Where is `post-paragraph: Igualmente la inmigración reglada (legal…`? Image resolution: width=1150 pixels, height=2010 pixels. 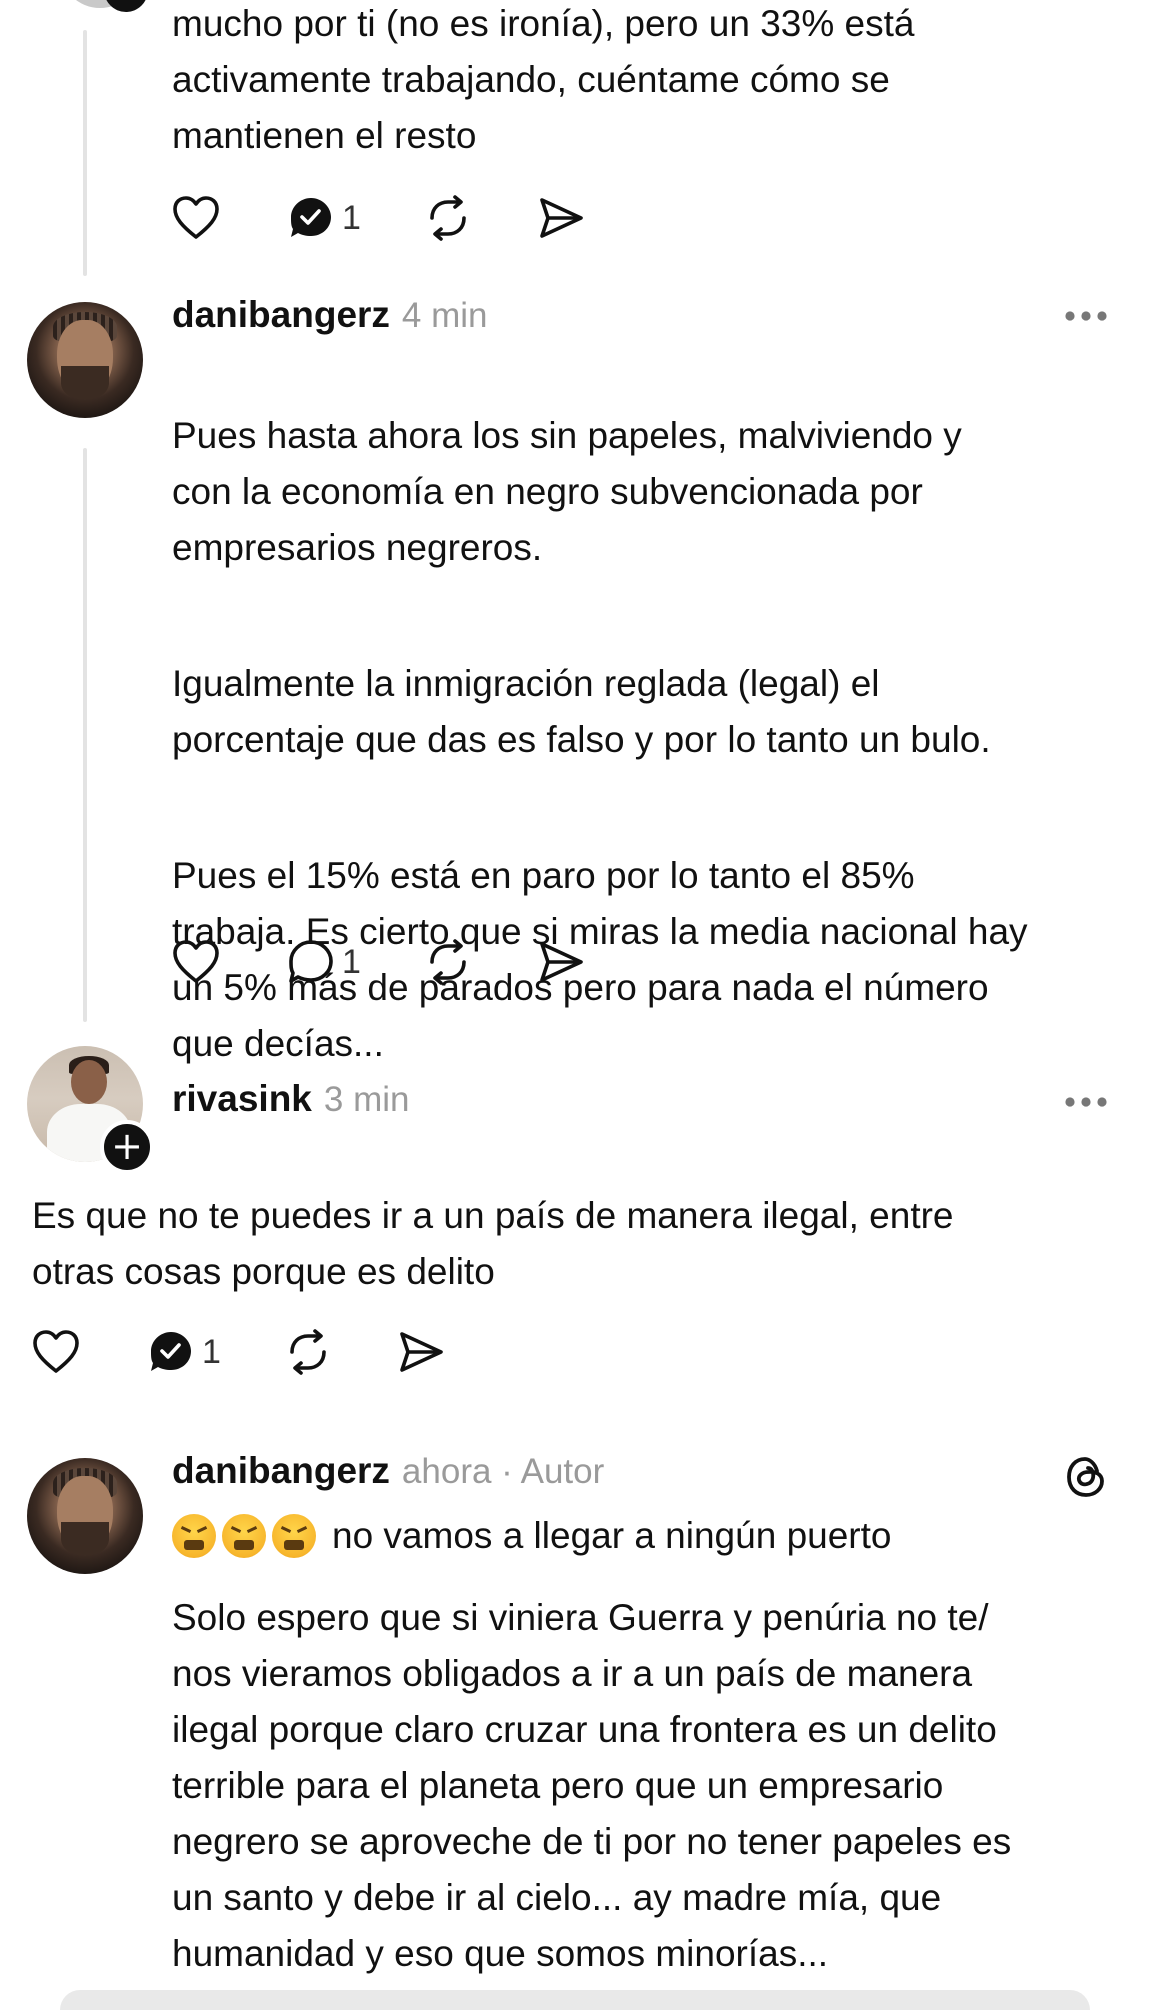
post-paragraph: Igualmente la inmigración reglada (legal… is located at coordinates (581, 711).